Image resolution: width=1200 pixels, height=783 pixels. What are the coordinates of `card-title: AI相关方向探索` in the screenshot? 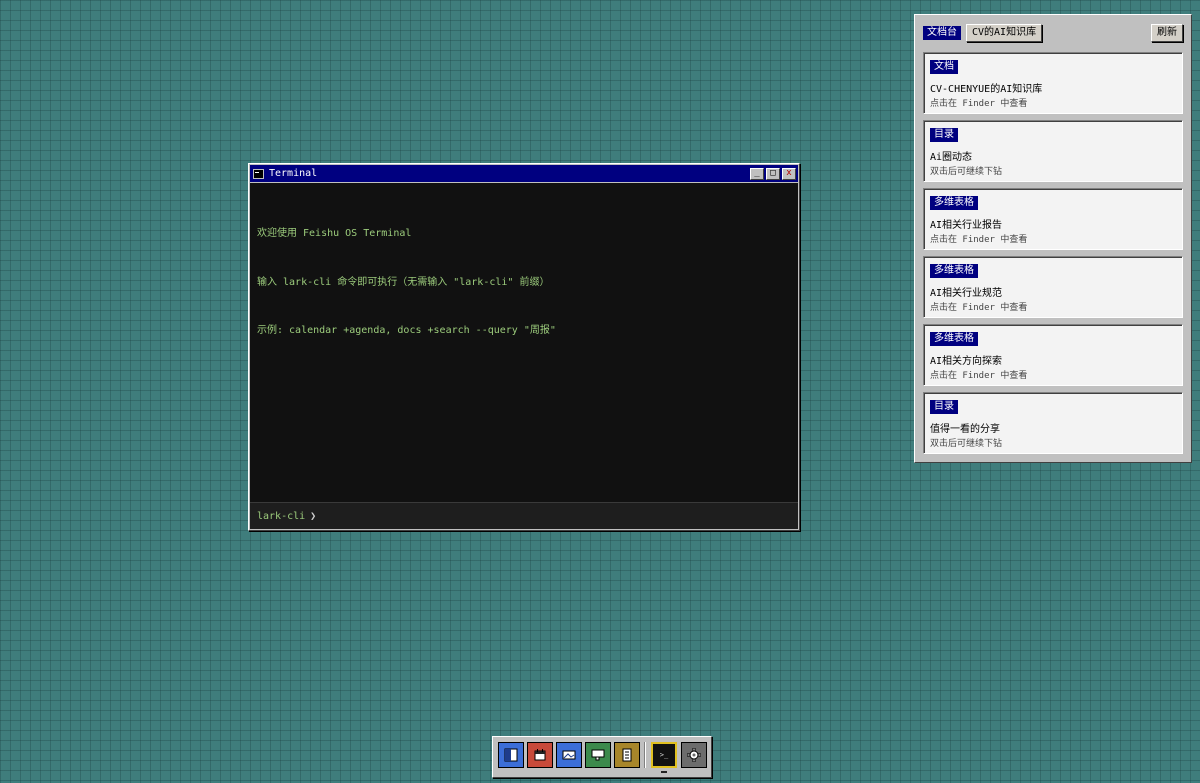 It's located at (966, 361).